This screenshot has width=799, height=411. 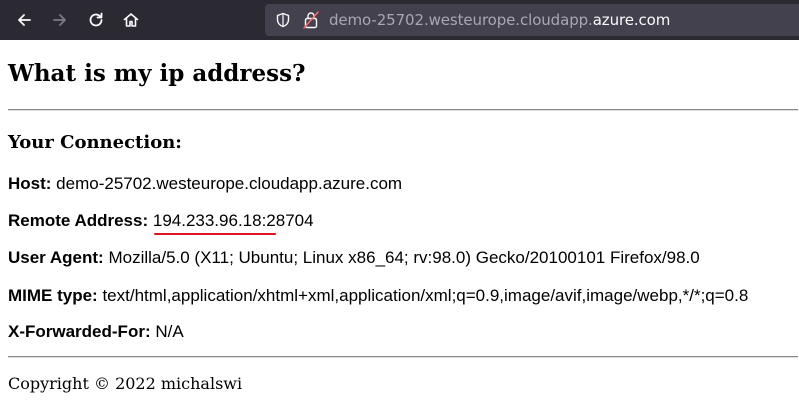 I want to click on browser-toolbar: demo-25702.westeurope.cloudapp.azure.com, so click(x=399, y=20).